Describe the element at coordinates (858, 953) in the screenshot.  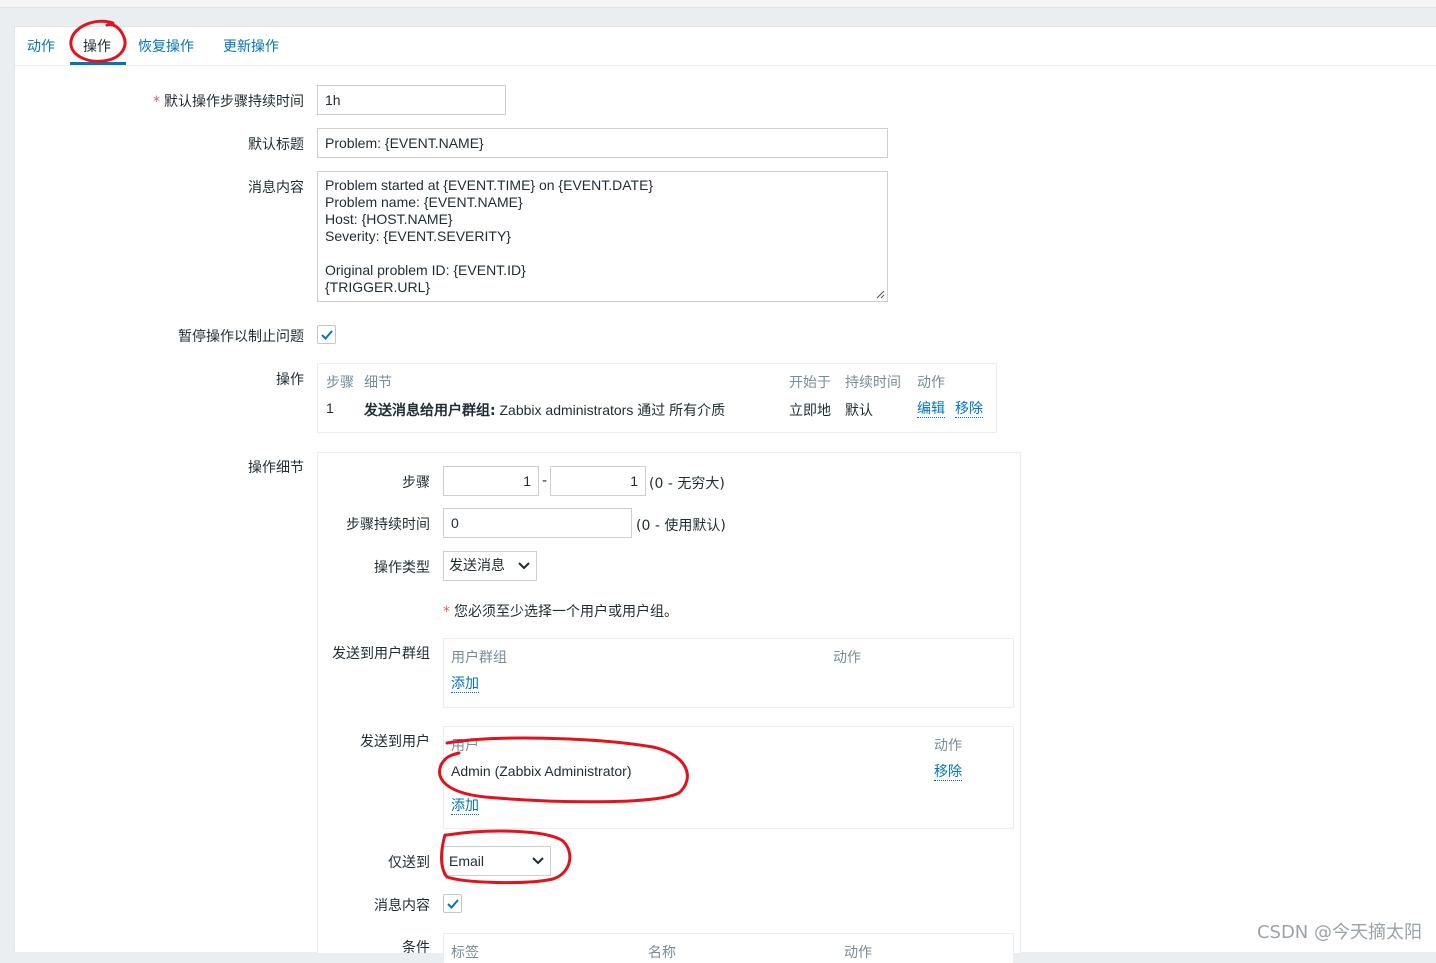
I see `col-condition-action: 动作` at that location.